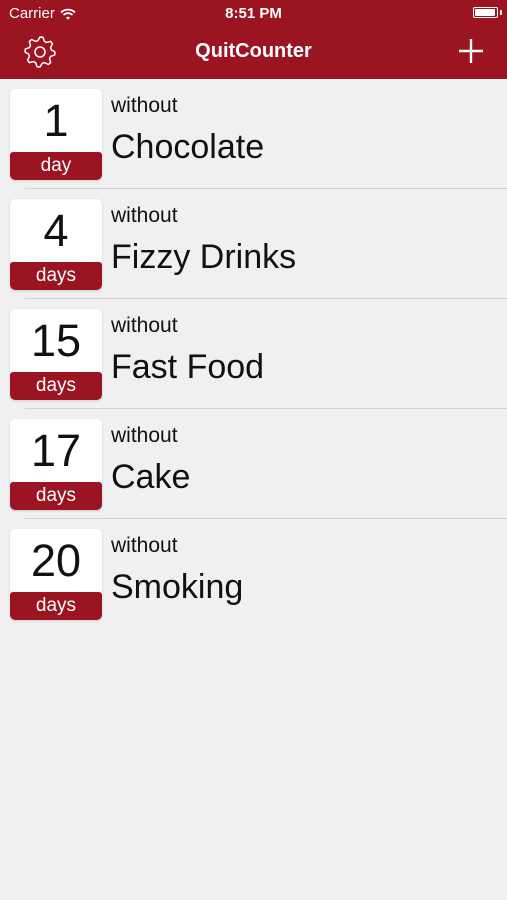 Image resolution: width=507 pixels, height=900 pixels. Describe the element at coordinates (151, 477) in the screenshot. I see `item-name: Cake` at that location.